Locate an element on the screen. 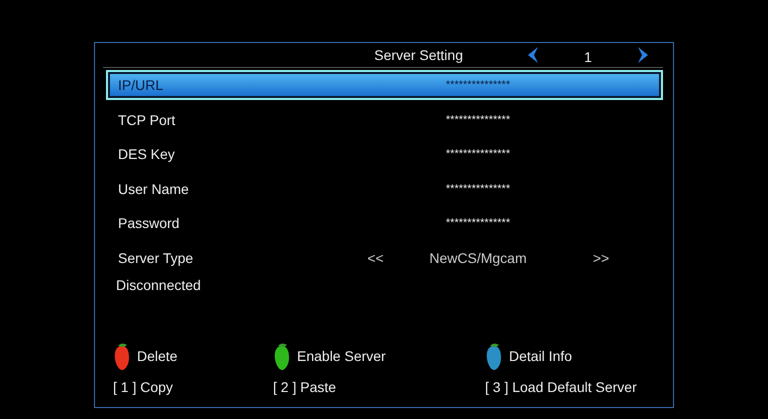  setting-label: IP/URL is located at coordinates (141, 85).